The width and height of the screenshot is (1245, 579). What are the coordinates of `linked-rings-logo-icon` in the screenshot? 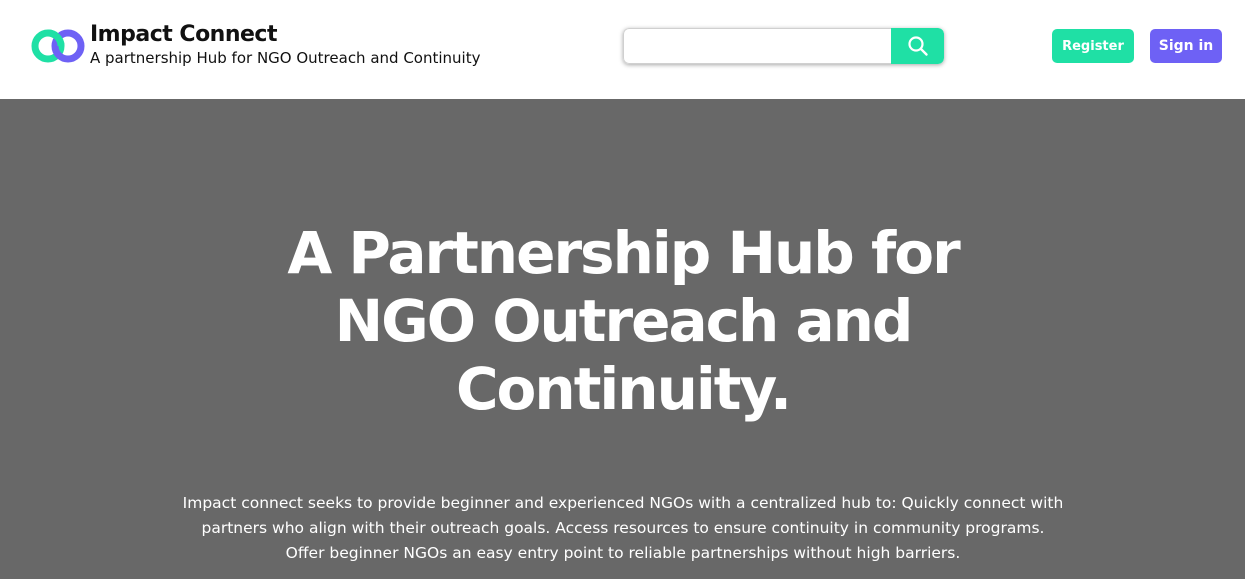 It's located at (58, 46).